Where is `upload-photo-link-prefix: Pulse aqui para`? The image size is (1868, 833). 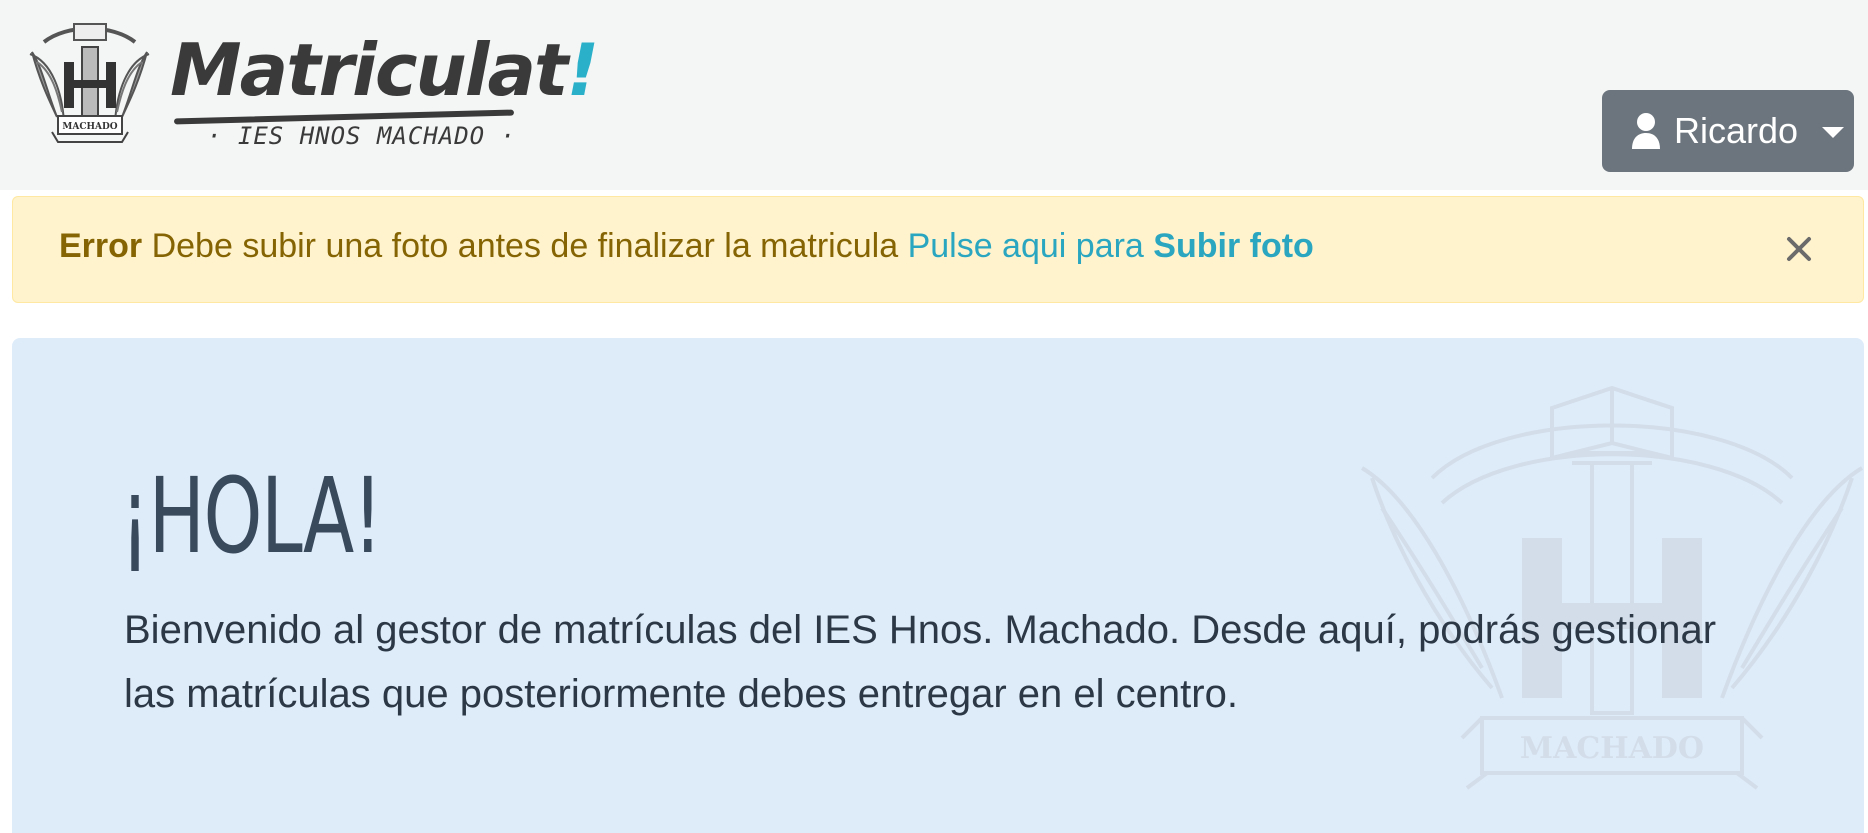
upload-photo-link-prefix: Pulse aqui para is located at coordinates (1031, 246).